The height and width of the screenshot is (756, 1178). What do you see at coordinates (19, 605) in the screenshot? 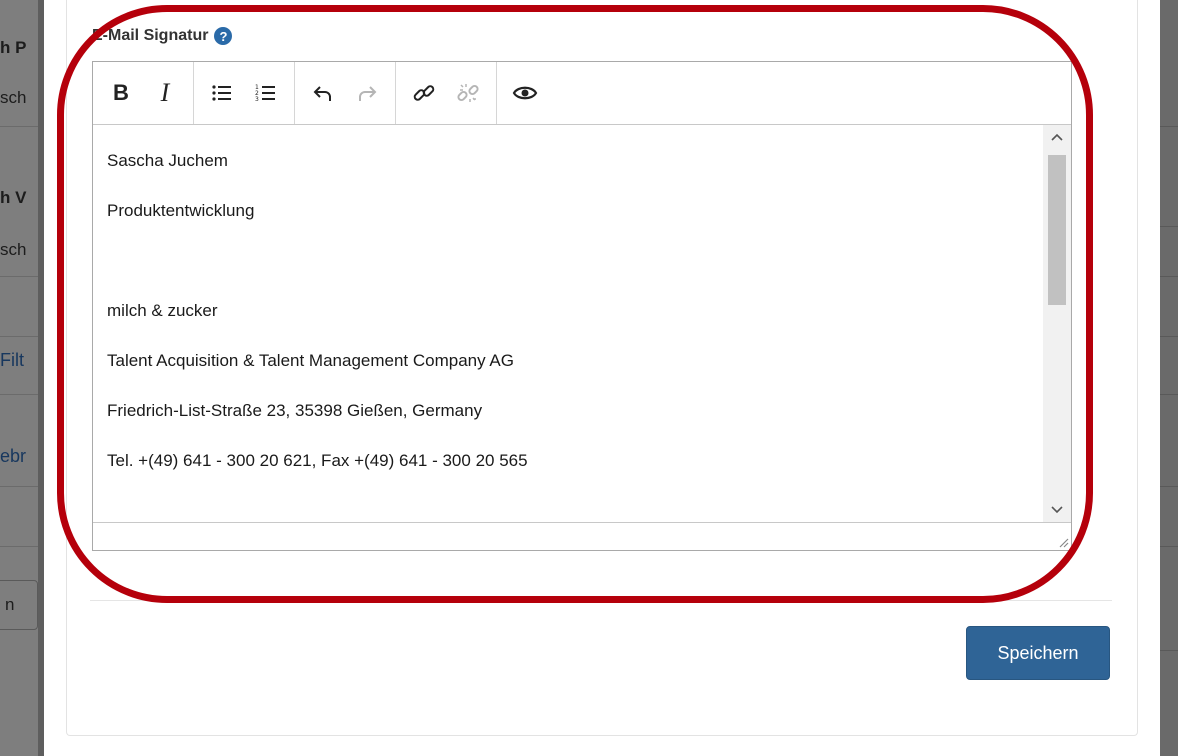
I see `bg-button-fragment: n` at bounding box center [19, 605].